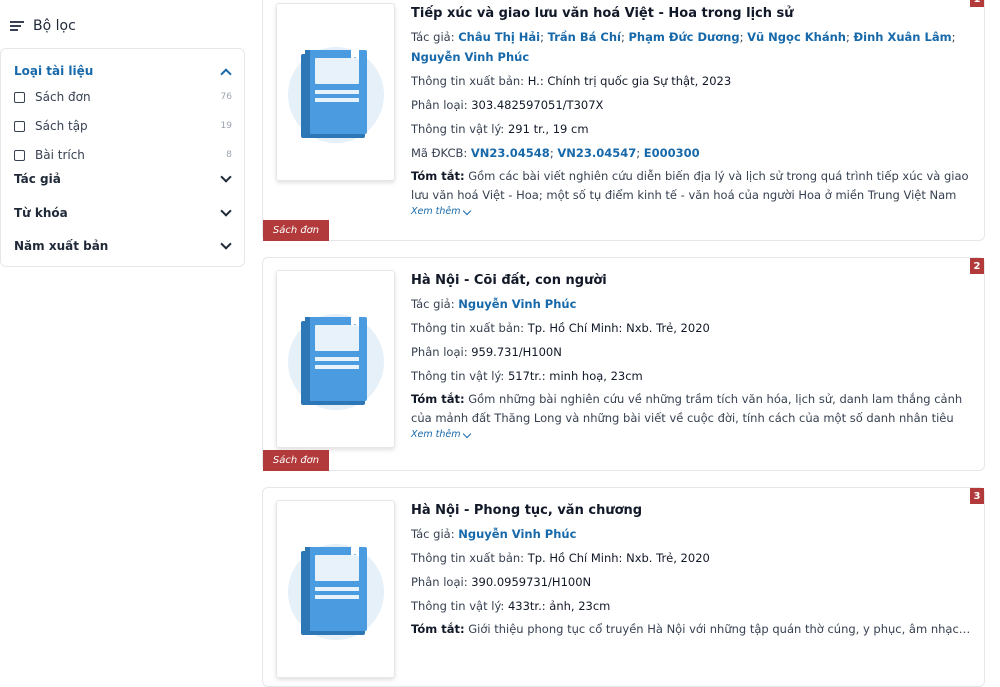  I want to click on filter-option-bai-trich: Bài trích 8, so click(124, 155).